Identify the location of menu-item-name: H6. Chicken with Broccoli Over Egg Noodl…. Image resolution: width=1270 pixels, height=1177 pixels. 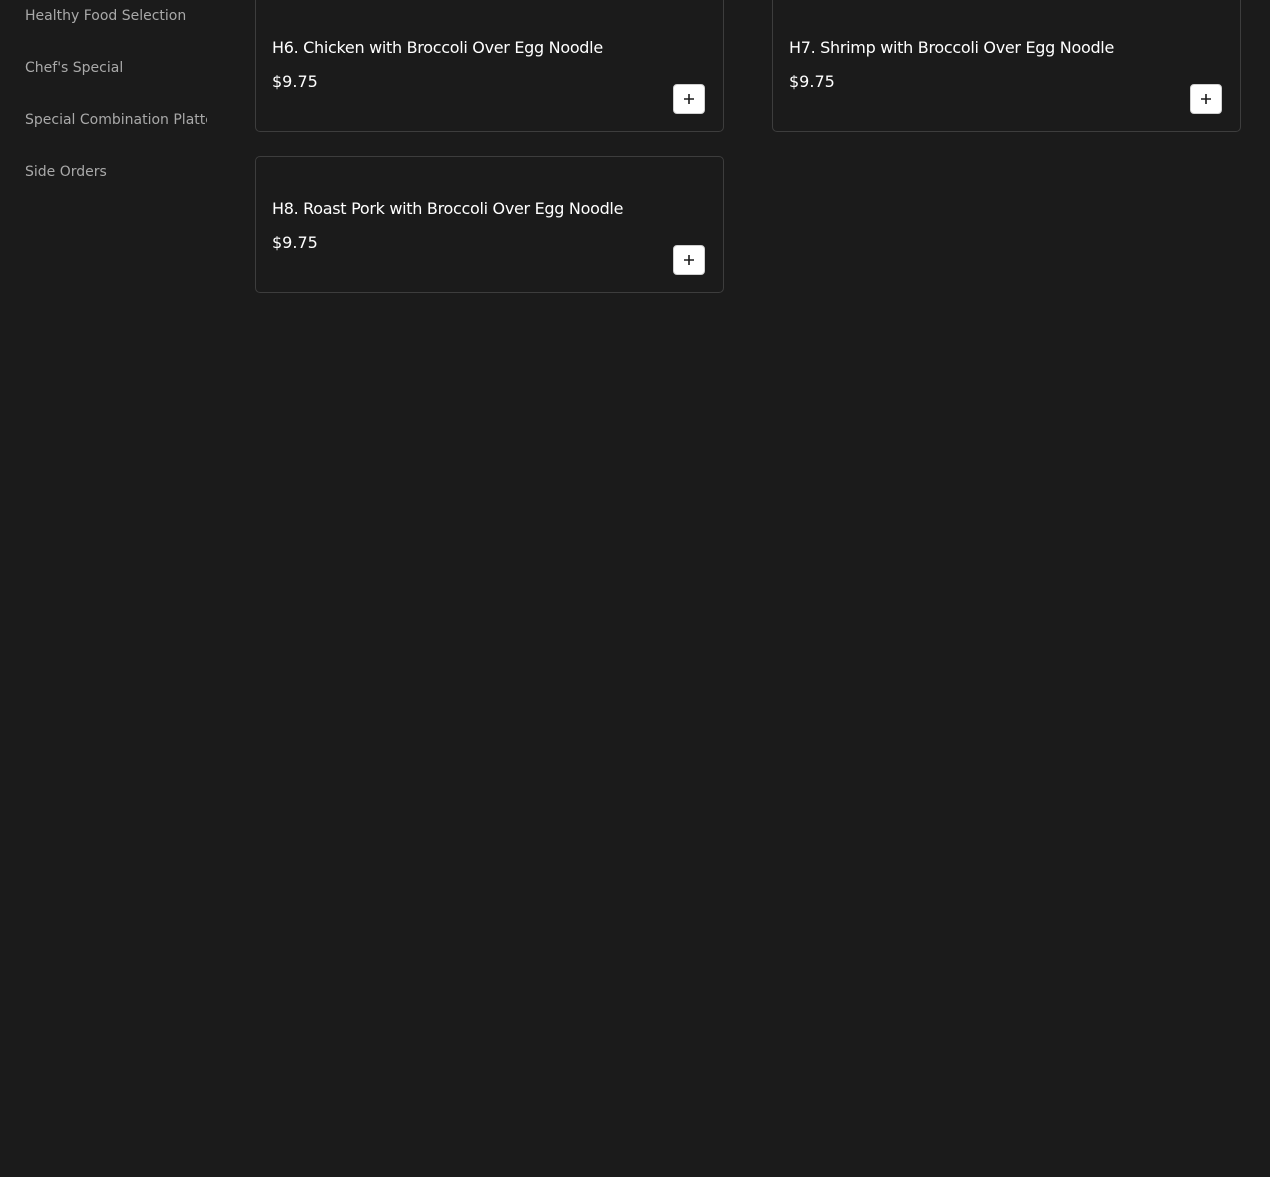
(437, 47).